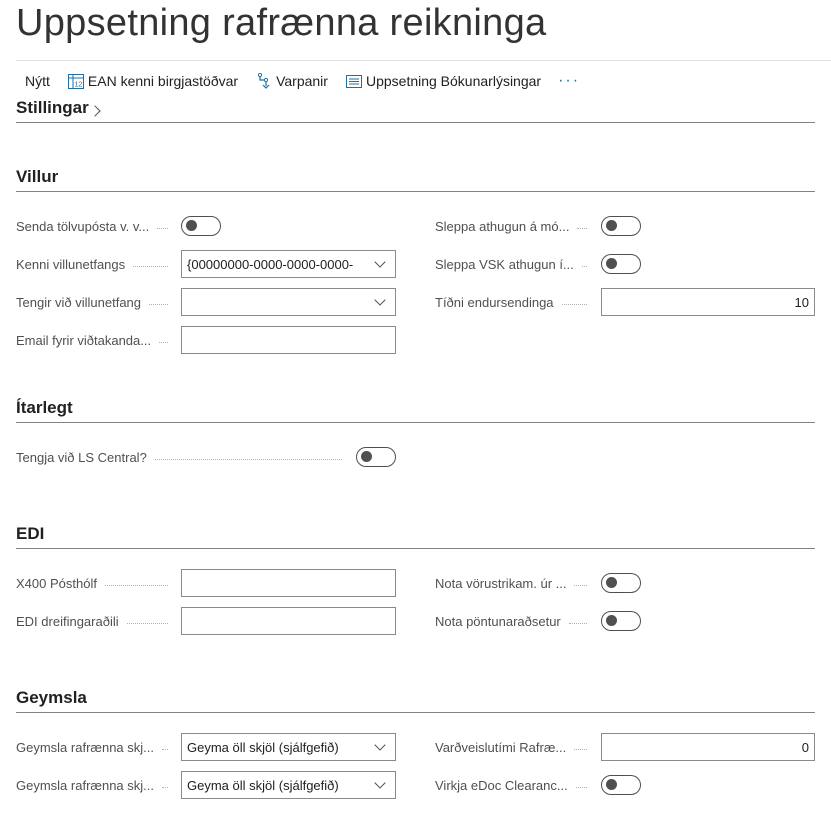 Image resolution: width=831 pixels, height=837 pixels. What do you see at coordinates (708, 302) in the screenshot?
I see `resend-freq-input: 10` at bounding box center [708, 302].